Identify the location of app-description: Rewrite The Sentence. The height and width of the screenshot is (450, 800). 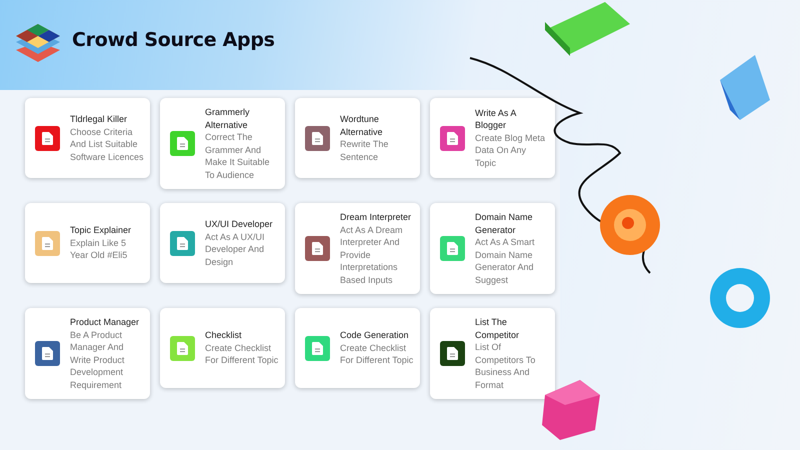
(365, 150).